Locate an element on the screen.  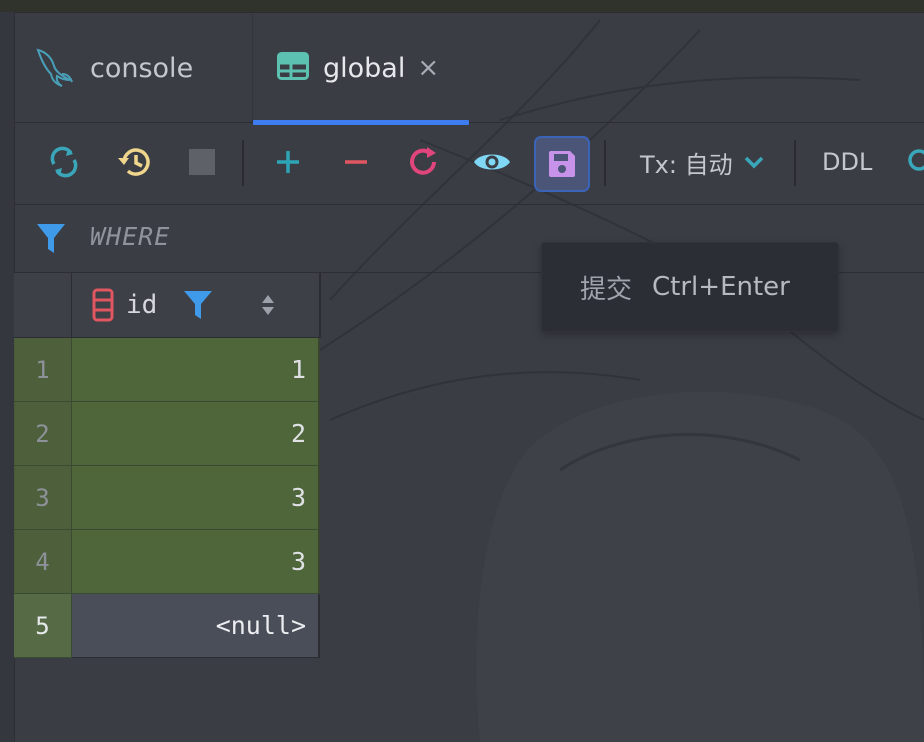
plus-icon is located at coordinates (288, 162).